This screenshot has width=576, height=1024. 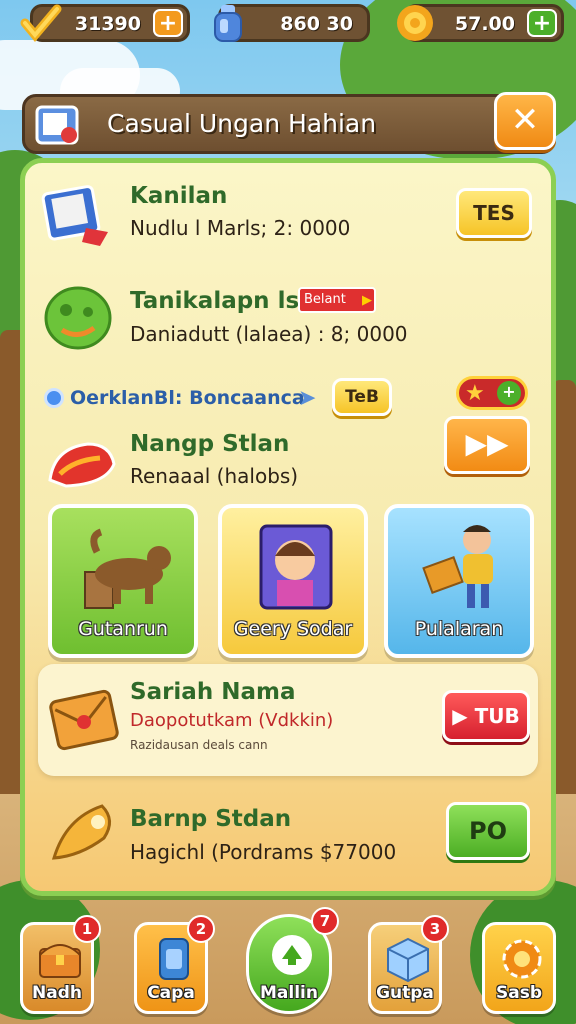 I want to click on nav-item-capa: 2 Capa, so click(x=174, y=964).